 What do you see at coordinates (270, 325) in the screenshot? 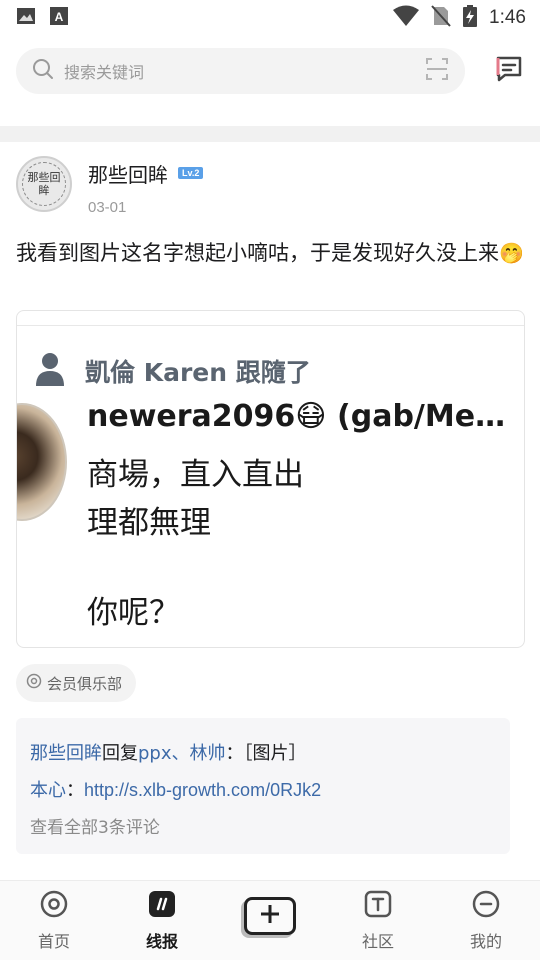
I see `image-divider` at bounding box center [270, 325].